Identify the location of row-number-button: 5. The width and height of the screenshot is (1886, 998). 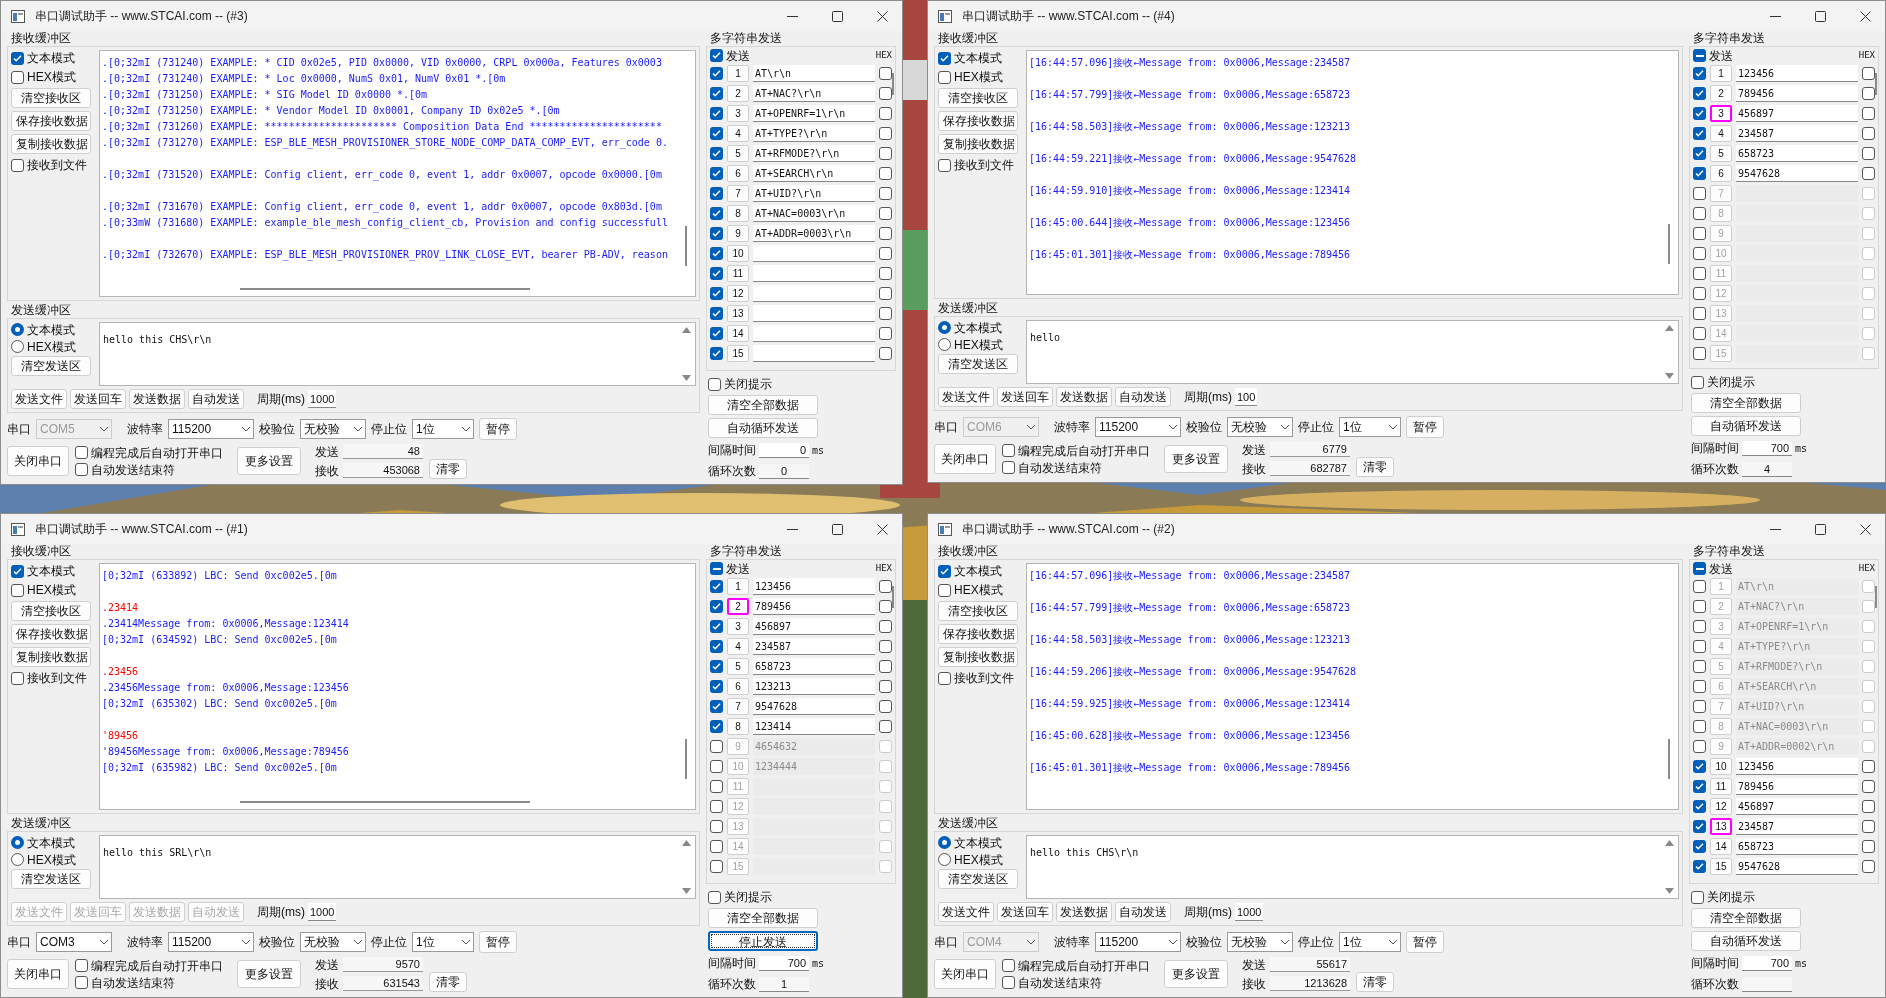
(738, 666).